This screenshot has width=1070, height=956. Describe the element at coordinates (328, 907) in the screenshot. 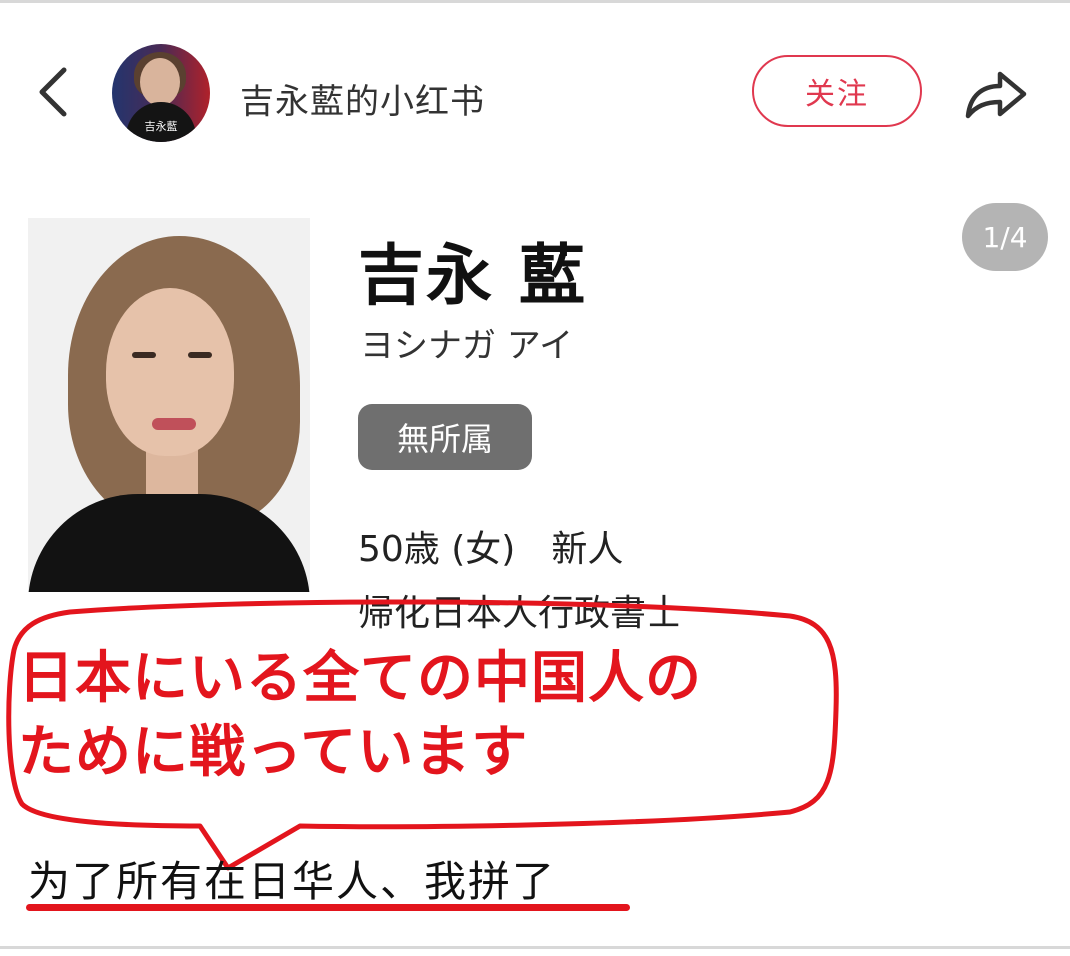

I see `caption-underline` at that location.